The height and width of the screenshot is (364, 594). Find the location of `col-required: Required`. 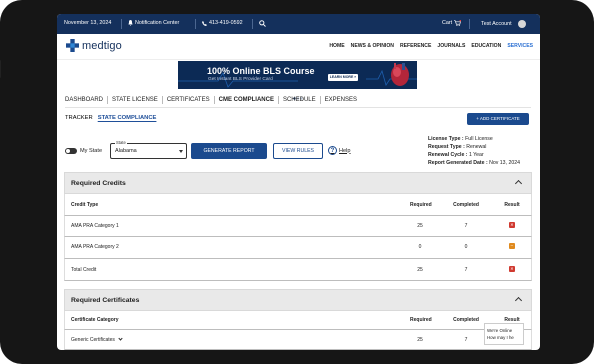

col-required: Required is located at coordinates (421, 205).